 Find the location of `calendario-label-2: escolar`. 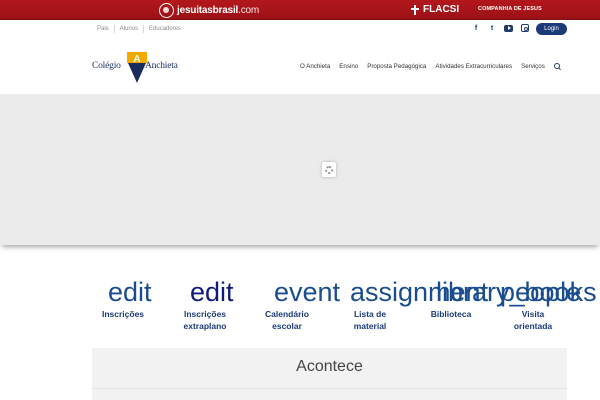

calendario-label-2: escolar is located at coordinates (287, 326).